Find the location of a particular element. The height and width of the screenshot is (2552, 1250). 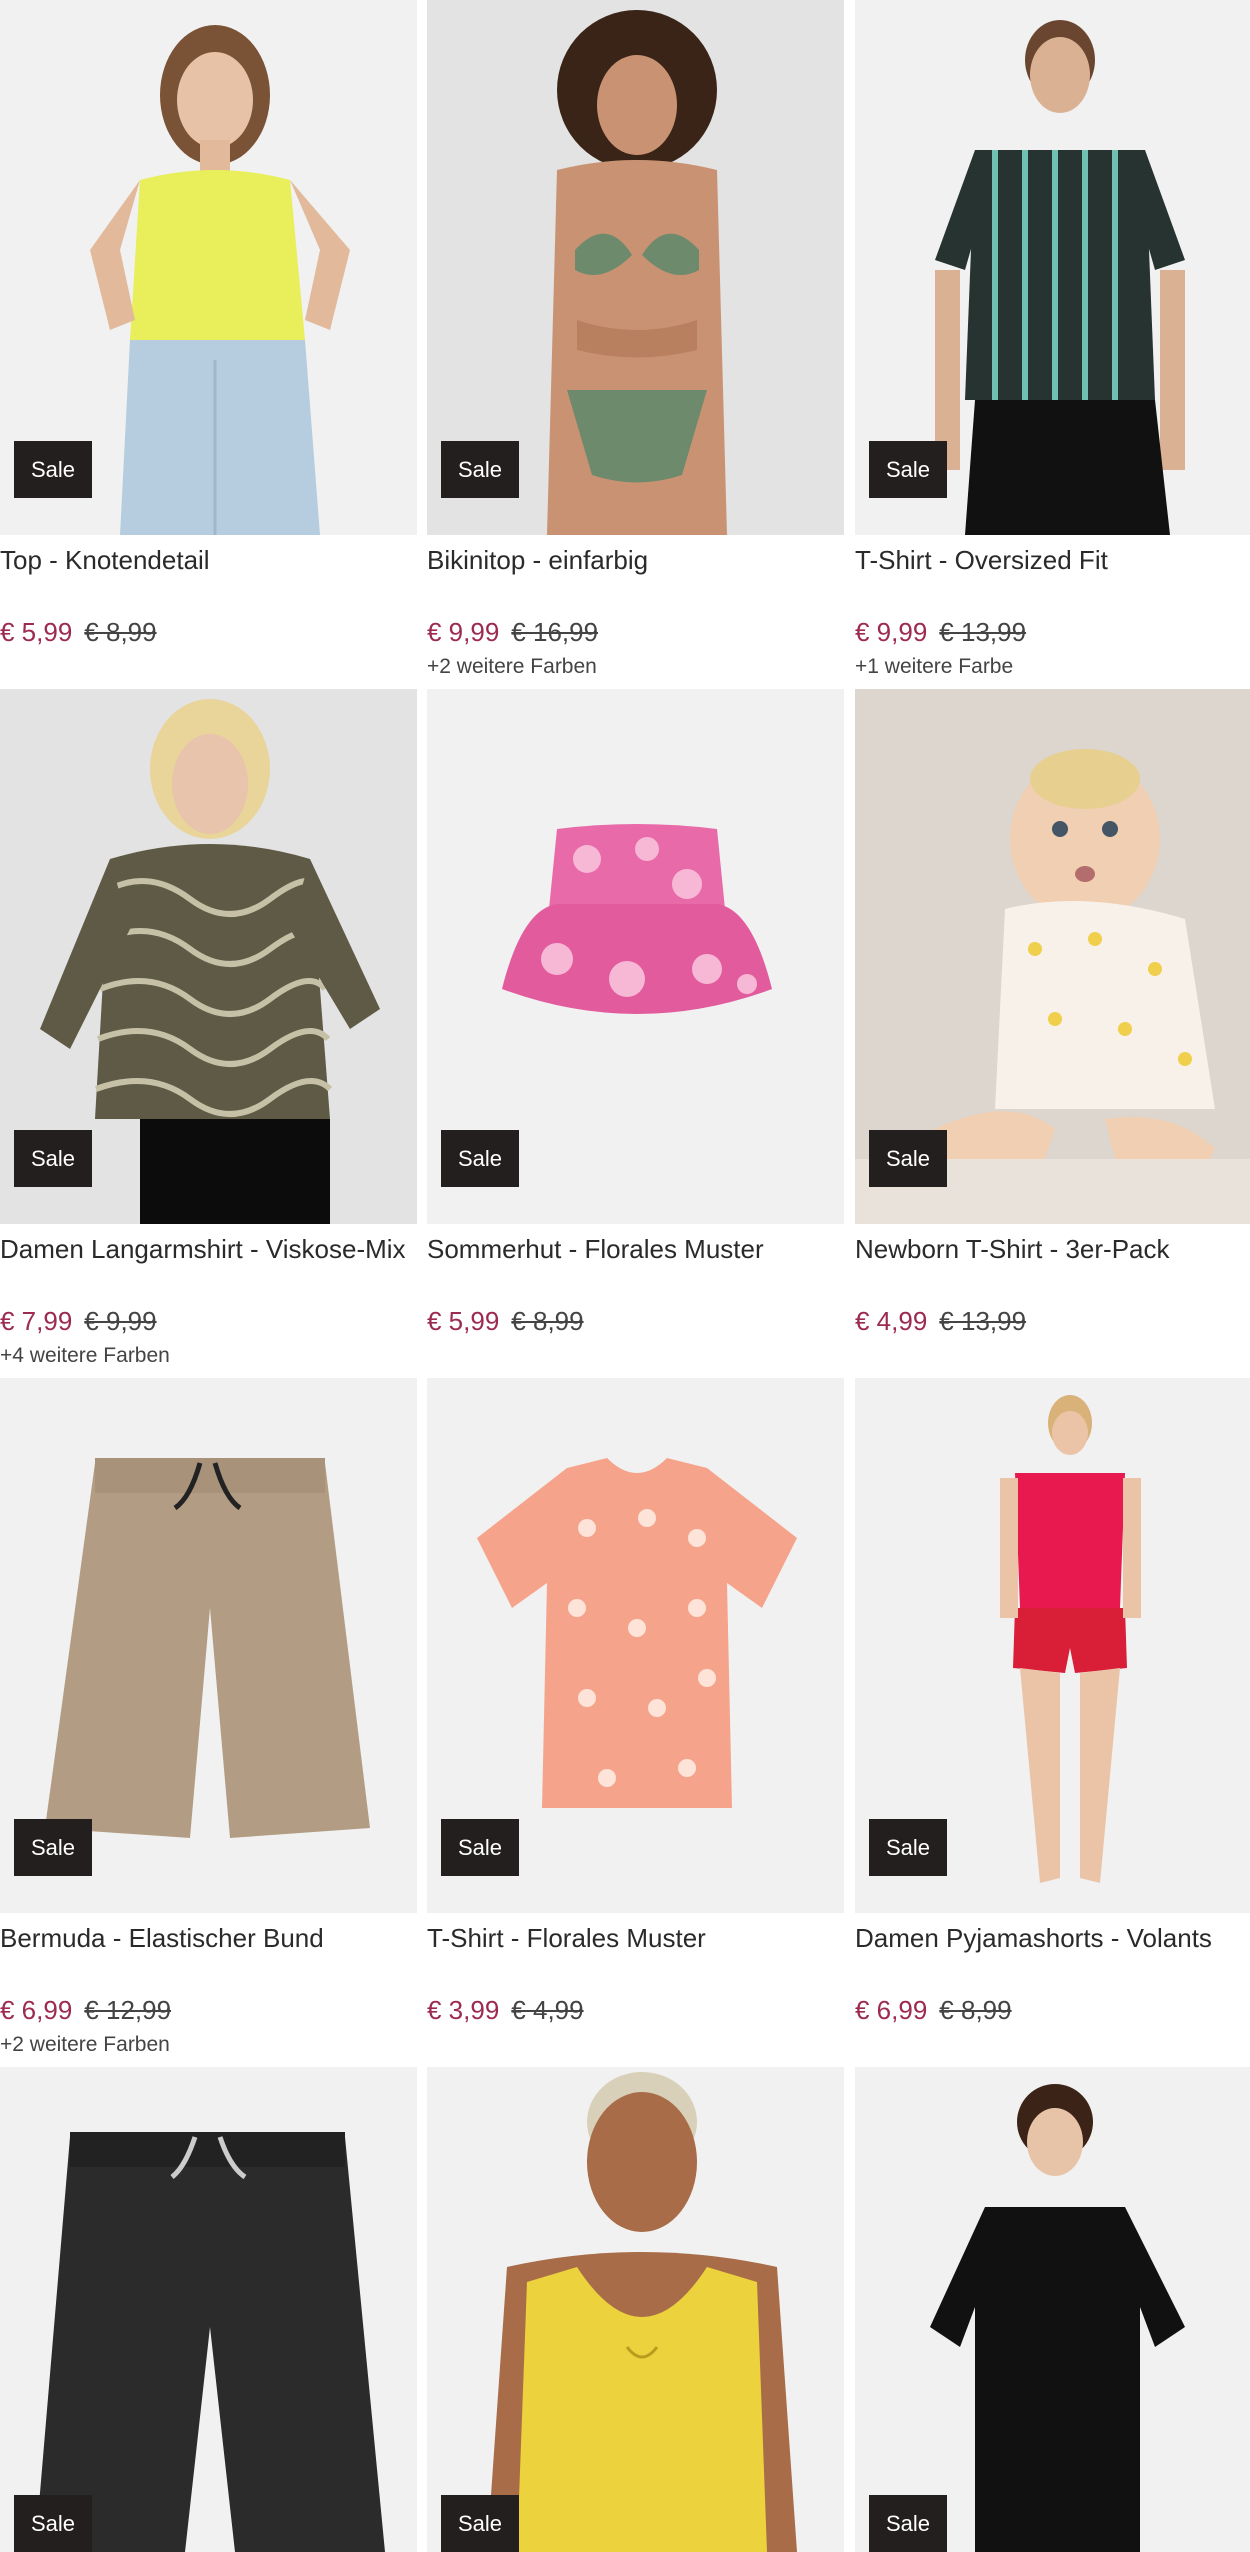

black-bermuda-image is located at coordinates (210, 2342).